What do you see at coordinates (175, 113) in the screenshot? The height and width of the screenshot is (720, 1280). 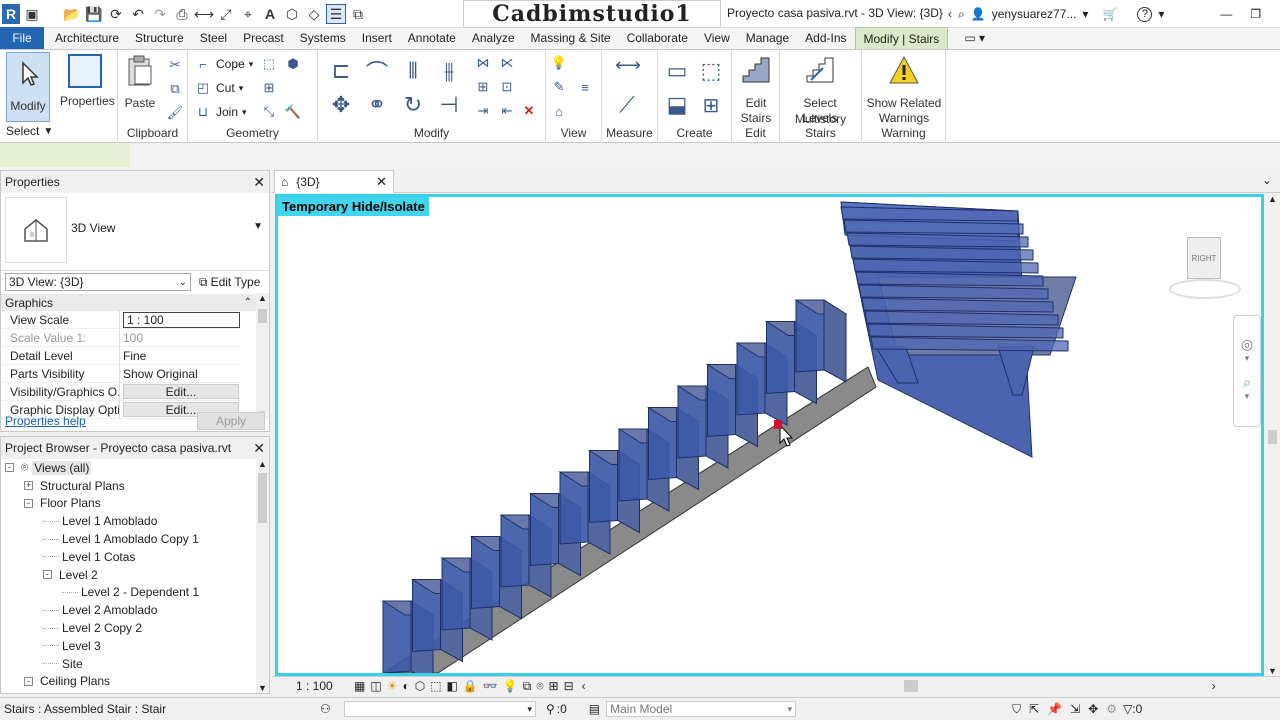 I see `match-type-icon: 🖌` at bounding box center [175, 113].